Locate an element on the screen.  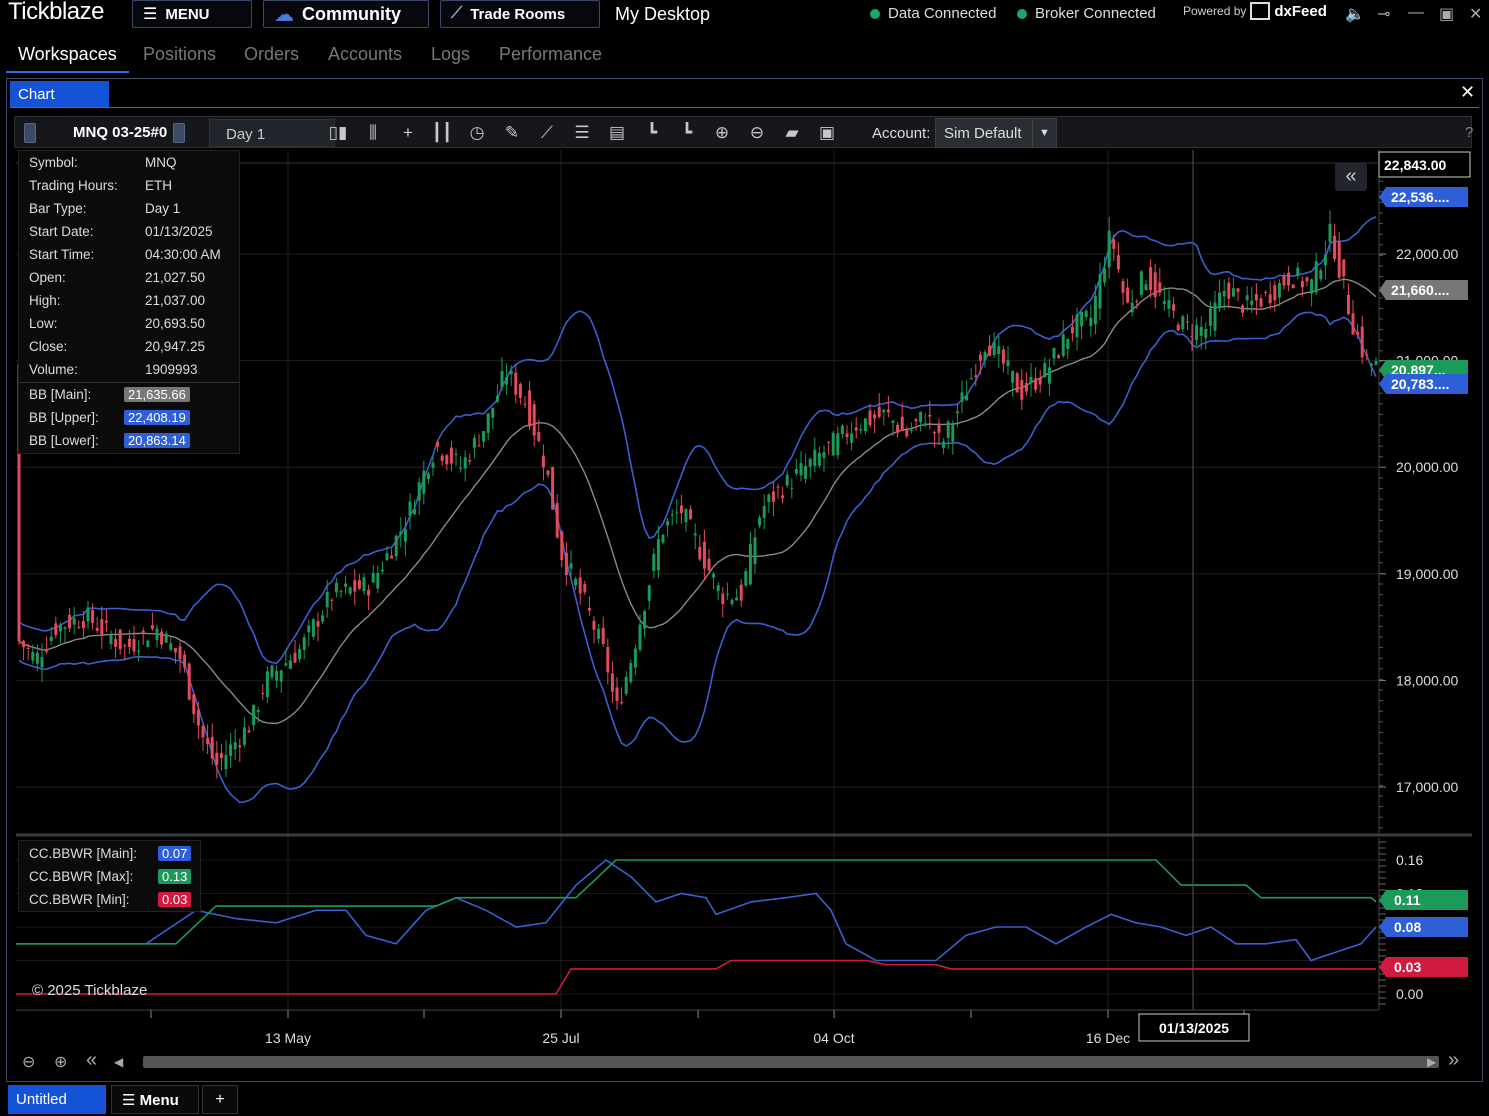
info-label: Low: is located at coordinates (43, 323).